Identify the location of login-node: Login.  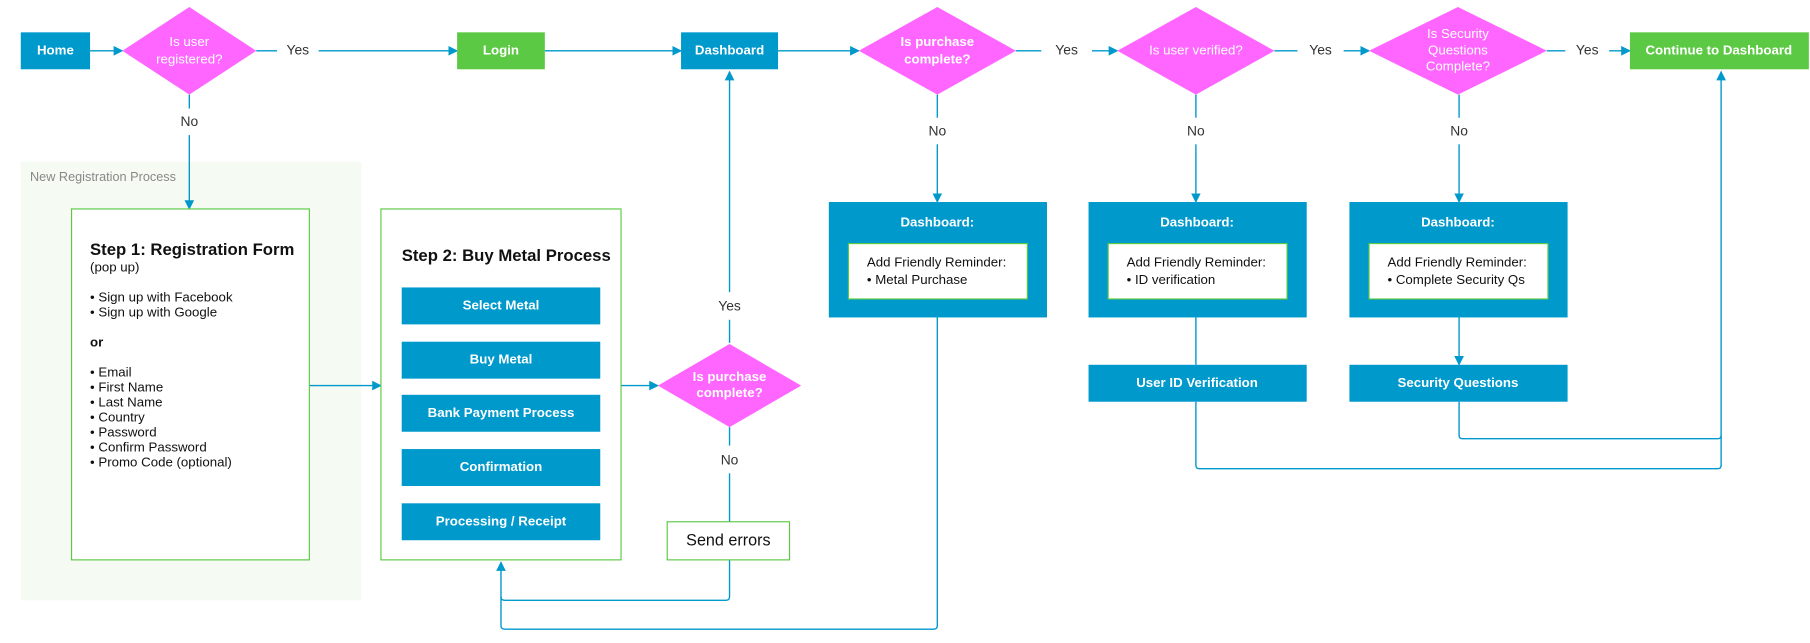
(501, 51).